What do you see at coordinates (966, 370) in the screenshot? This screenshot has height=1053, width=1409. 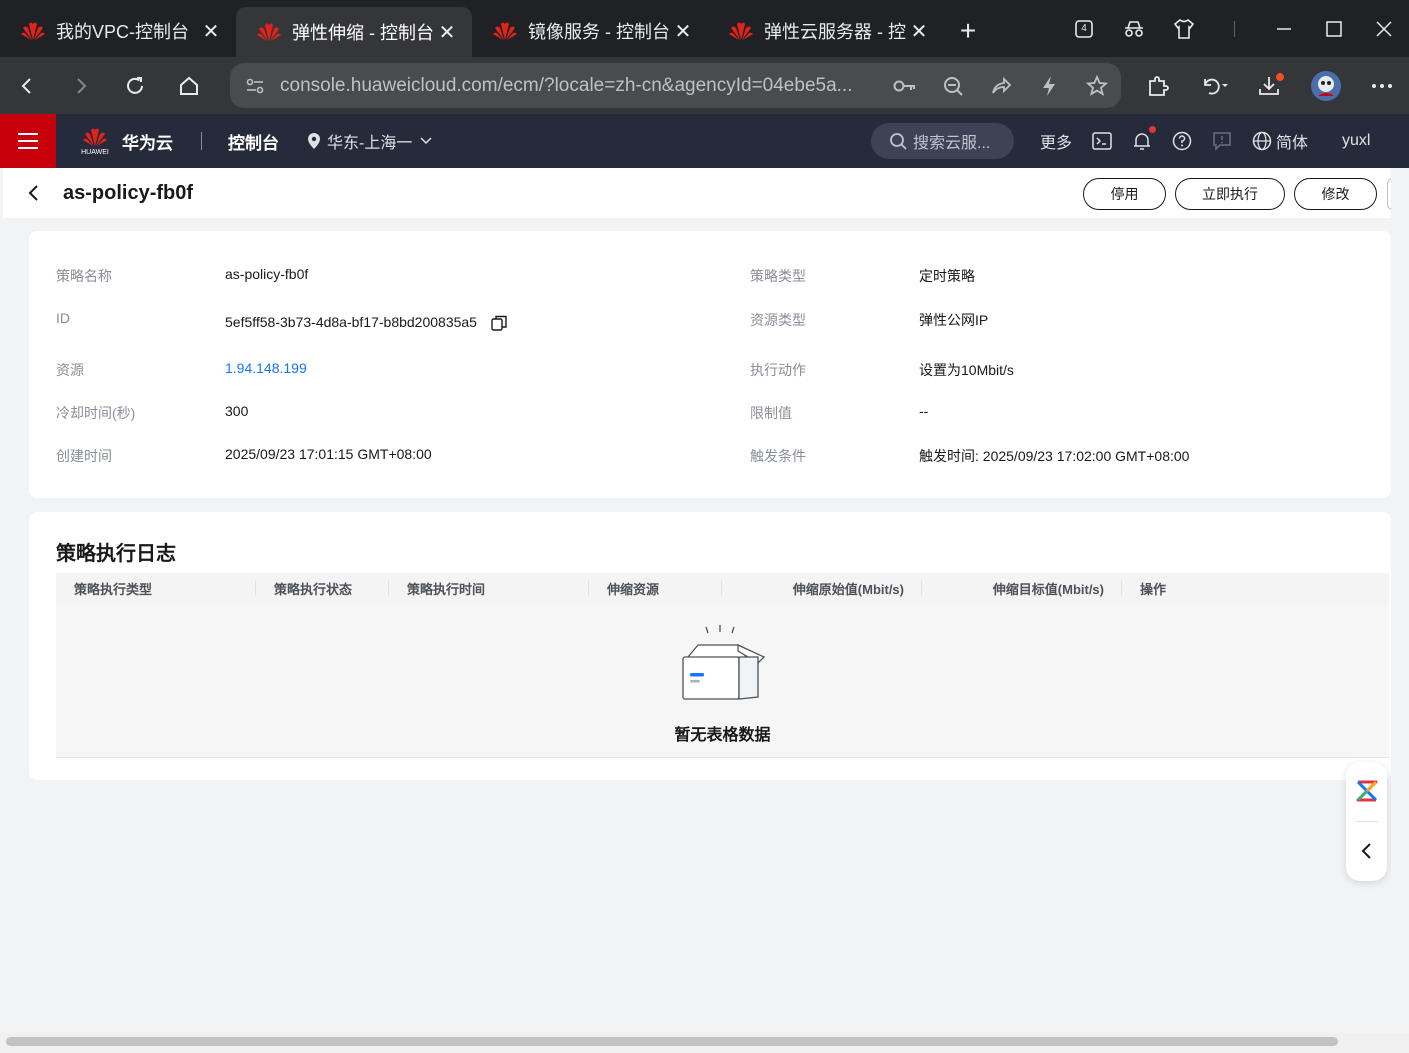 I see `detail-value: 设置为10Mbit/s` at bounding box center [966, 370].